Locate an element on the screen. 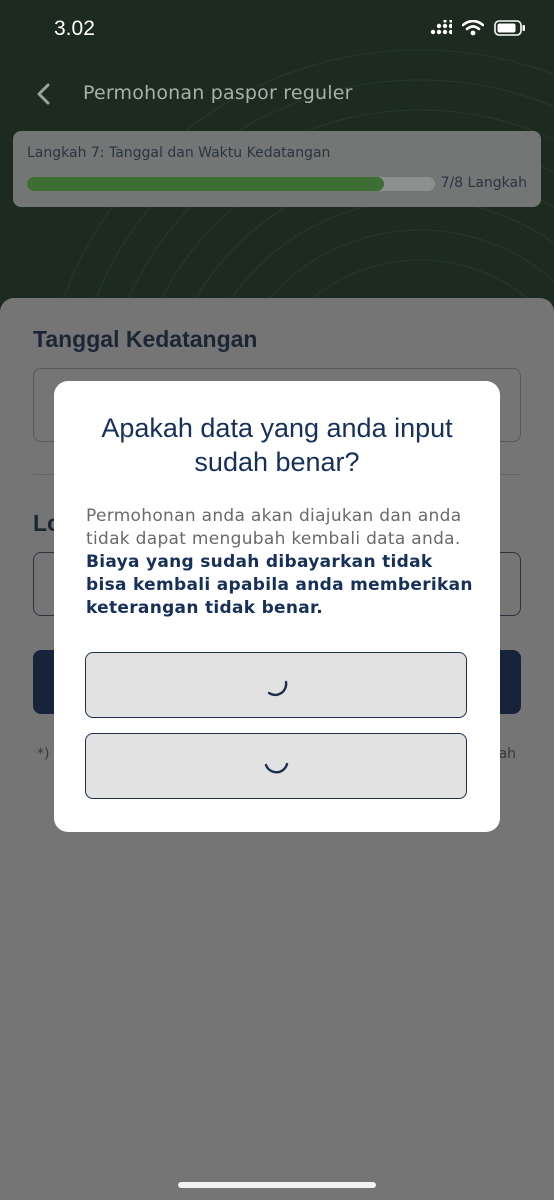 Image resolution: width=554 pixels, height=1200 pixels. app-header: Permohonan paspor reguler is located at coordinates (277, 95).